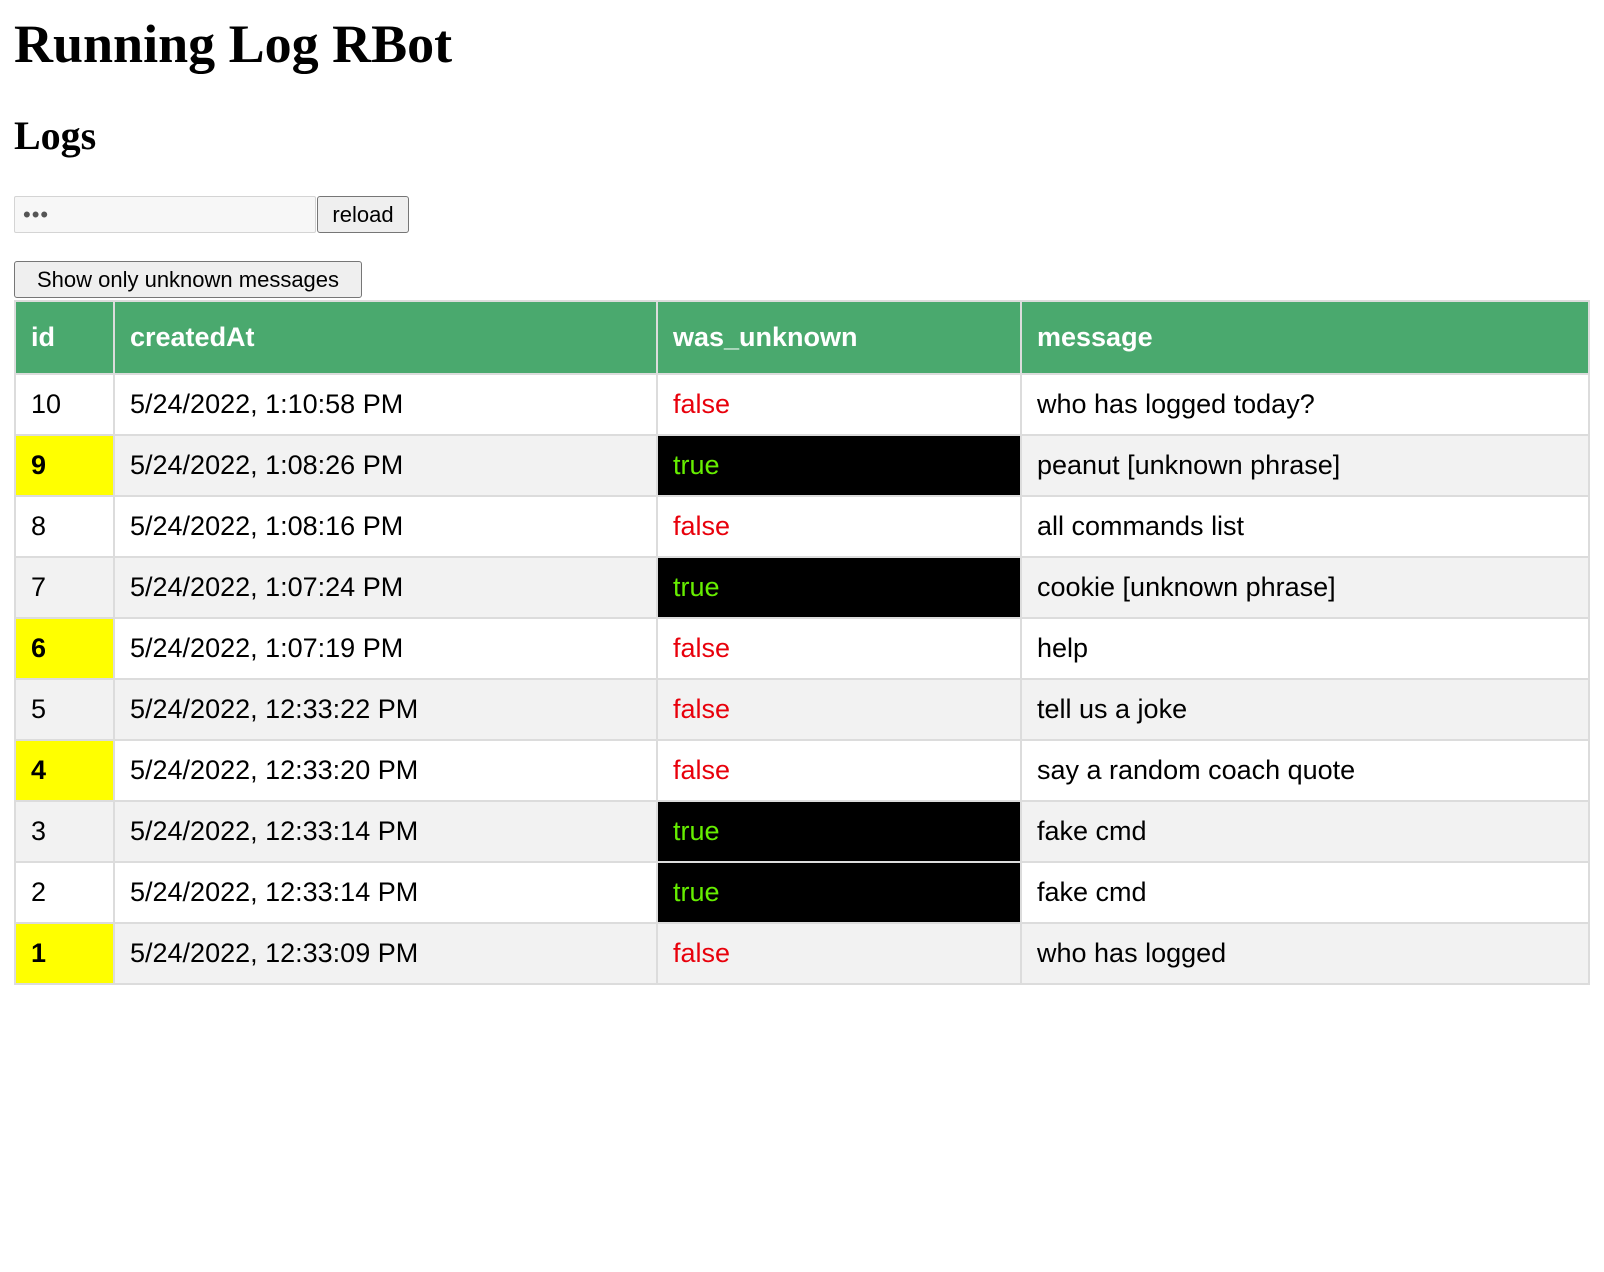 The width and height of the screenshot is (1604, 1272). Describe the element at coordinates (64, 526) in the screenshot. I see `cell-id: 8` at that location.